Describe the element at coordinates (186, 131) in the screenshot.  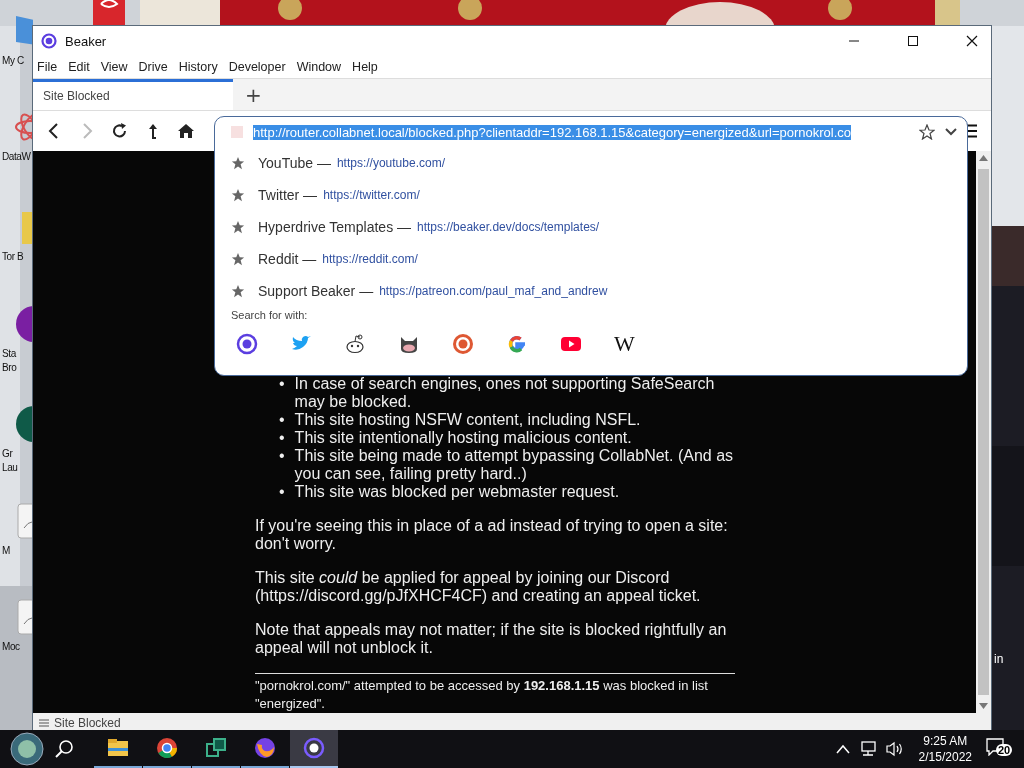
I see `home-icon` at that location.